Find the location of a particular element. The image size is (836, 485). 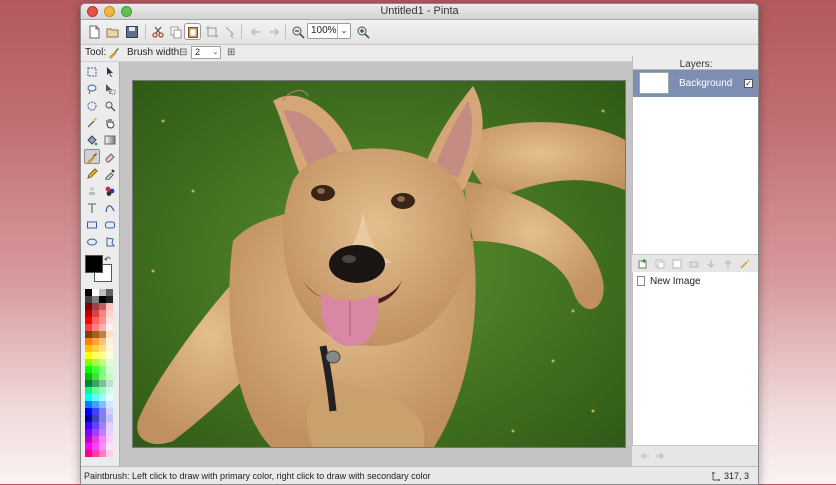

brush-width-decrease-button: ⊟ is located at coordinates (183, 52).